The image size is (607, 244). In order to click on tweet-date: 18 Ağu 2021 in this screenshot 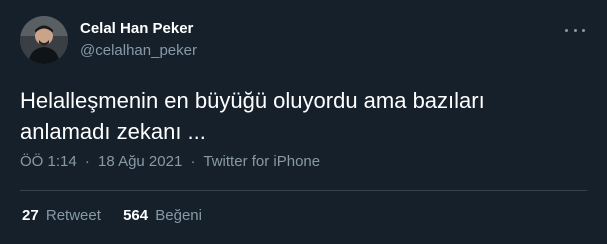, I will do `click(140, 161)`.